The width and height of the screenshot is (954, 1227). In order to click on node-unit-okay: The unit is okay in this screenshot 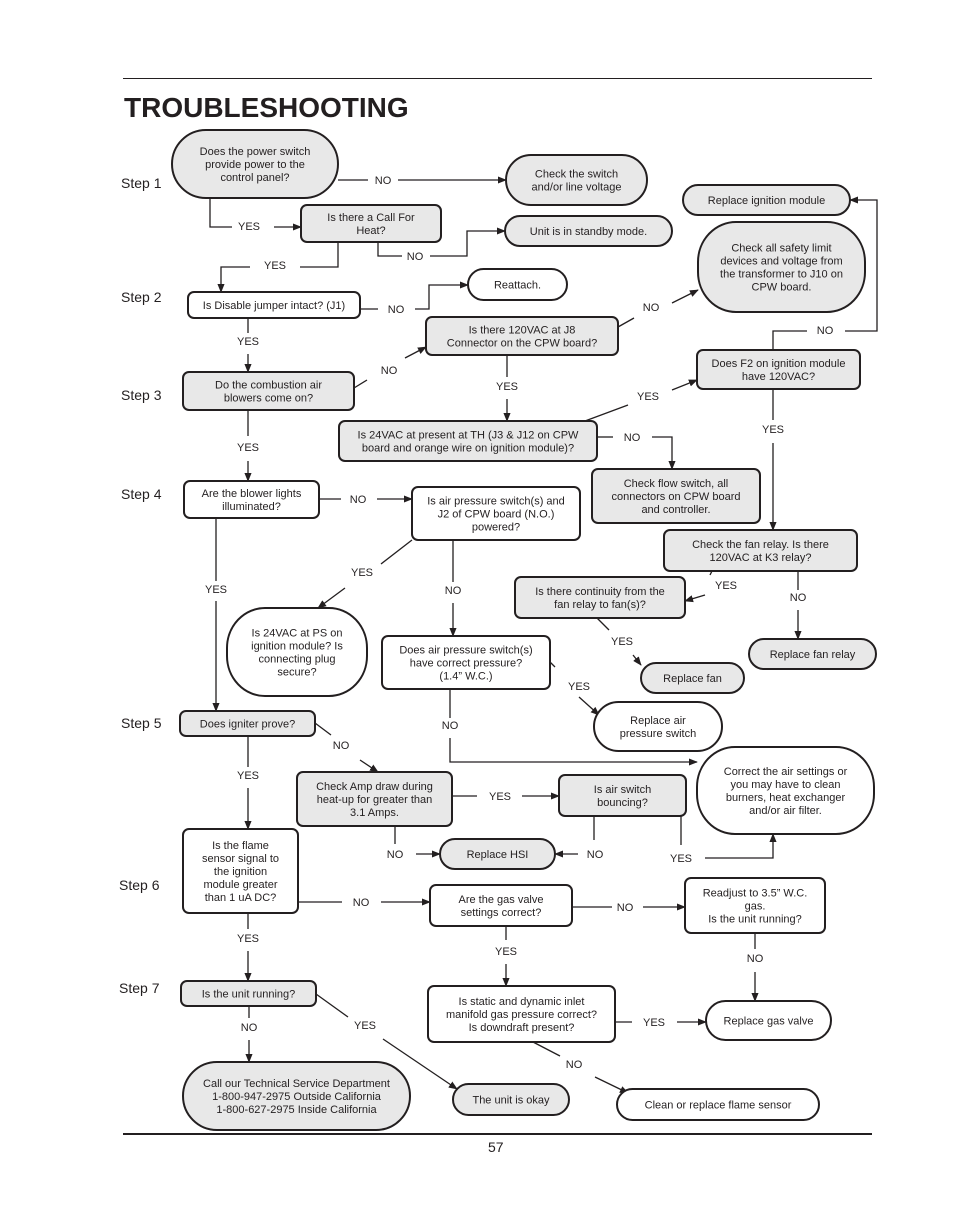, I will do `click(511, 1099)`.